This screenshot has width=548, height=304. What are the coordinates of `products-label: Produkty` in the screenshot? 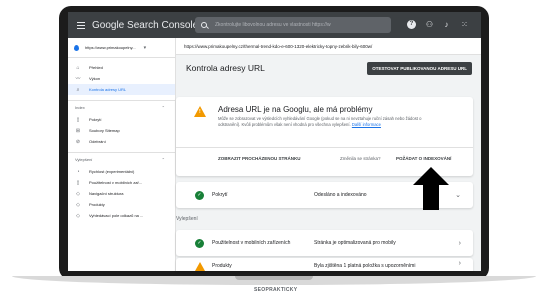 It's located at (222, 266).